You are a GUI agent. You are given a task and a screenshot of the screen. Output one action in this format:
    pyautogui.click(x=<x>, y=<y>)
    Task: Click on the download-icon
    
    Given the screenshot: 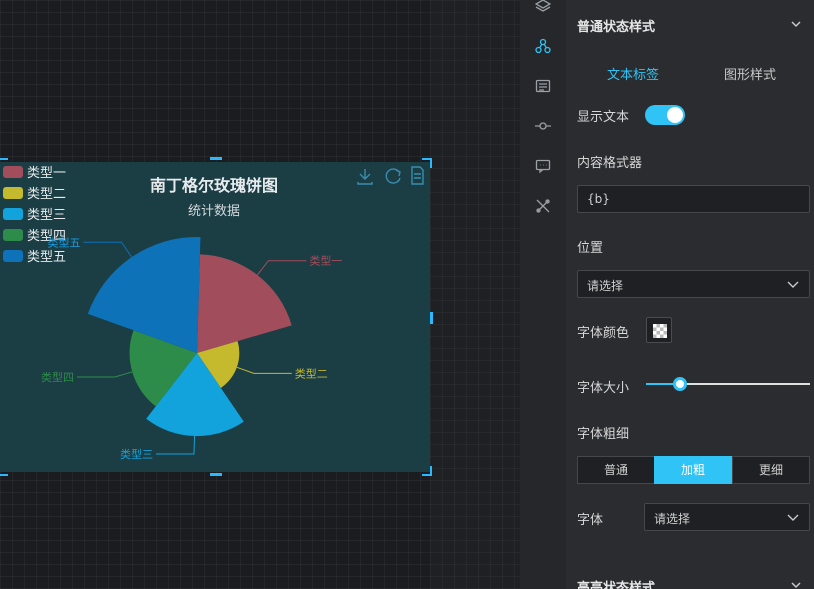 What is the action you would take?
    pyautogui.click(x=365, y=177)
    